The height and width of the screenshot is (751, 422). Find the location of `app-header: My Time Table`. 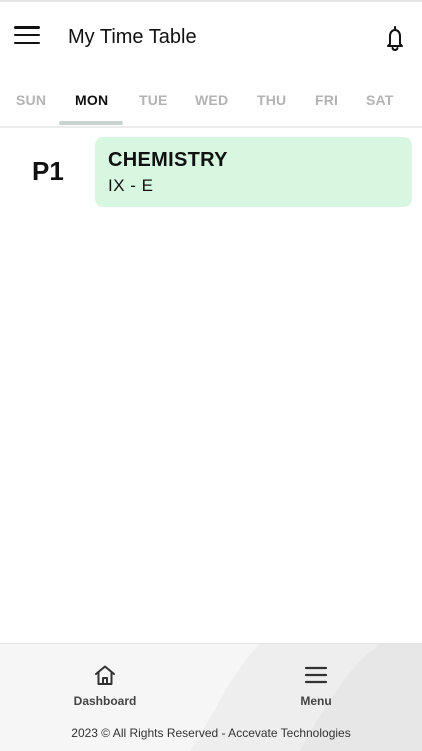

app-header: My Time Table is located at coordinates (211, 36).